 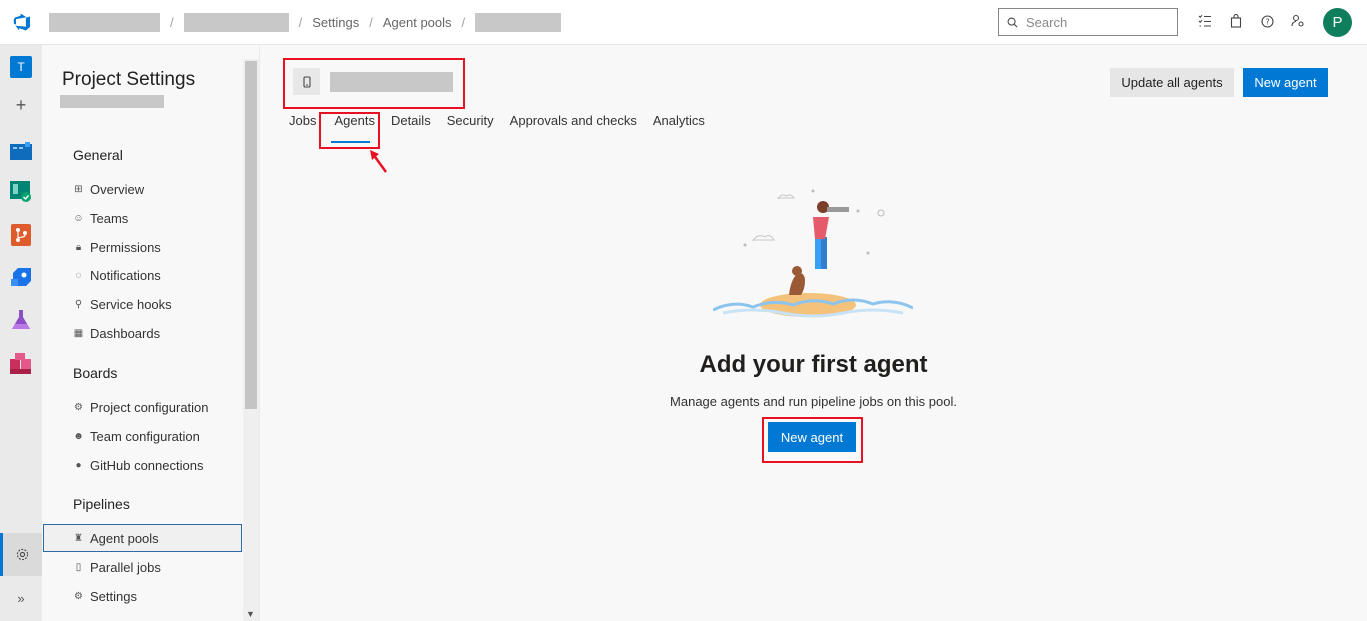 I want to click on breadcrumb-pool-redacted, so click(x=518, y=22).